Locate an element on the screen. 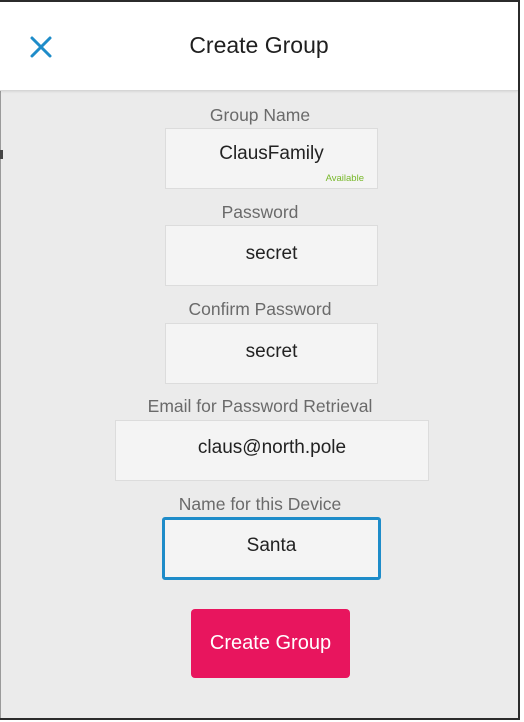  email-value: claus@north.pole is located at coordinates (272, 447).